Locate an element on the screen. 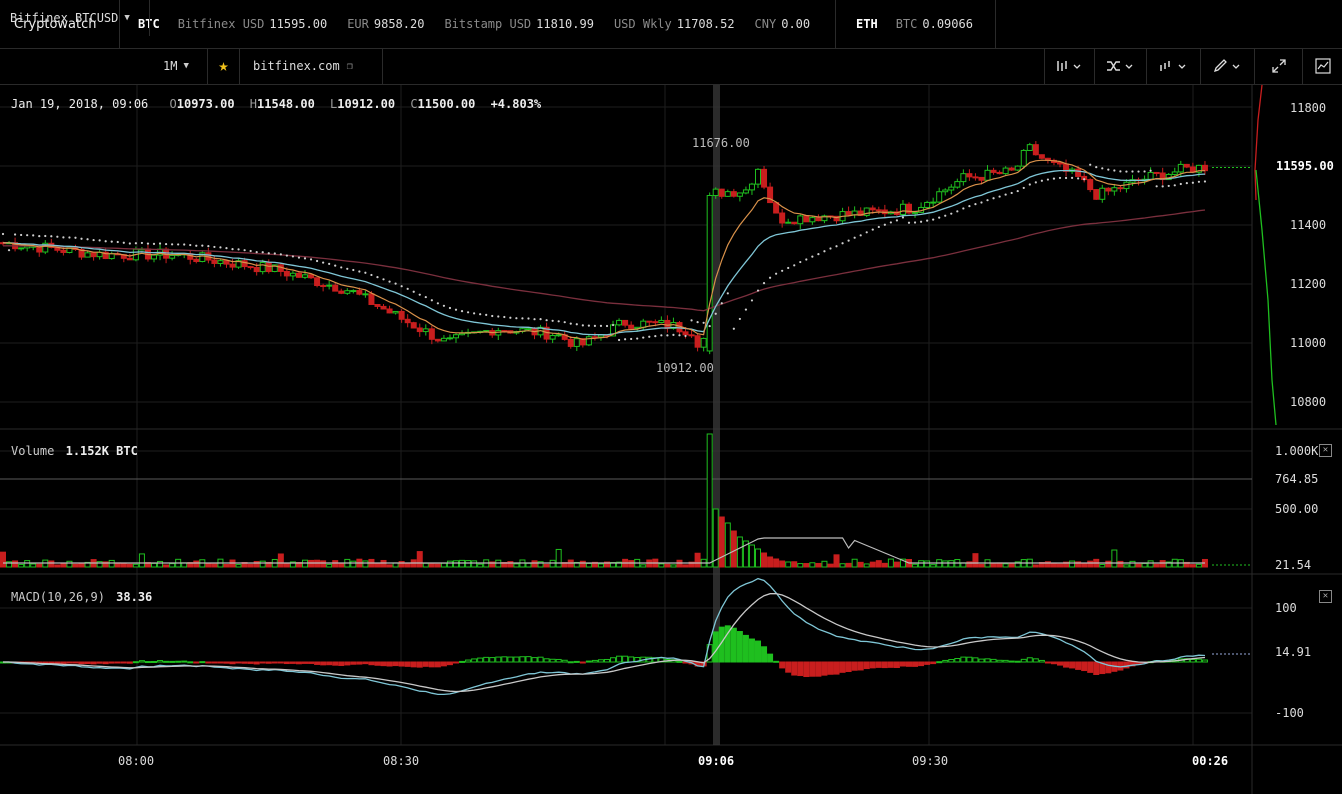 The image size is (1342, 794). price-tick: 11400 is located at coordinates (1308, 225).